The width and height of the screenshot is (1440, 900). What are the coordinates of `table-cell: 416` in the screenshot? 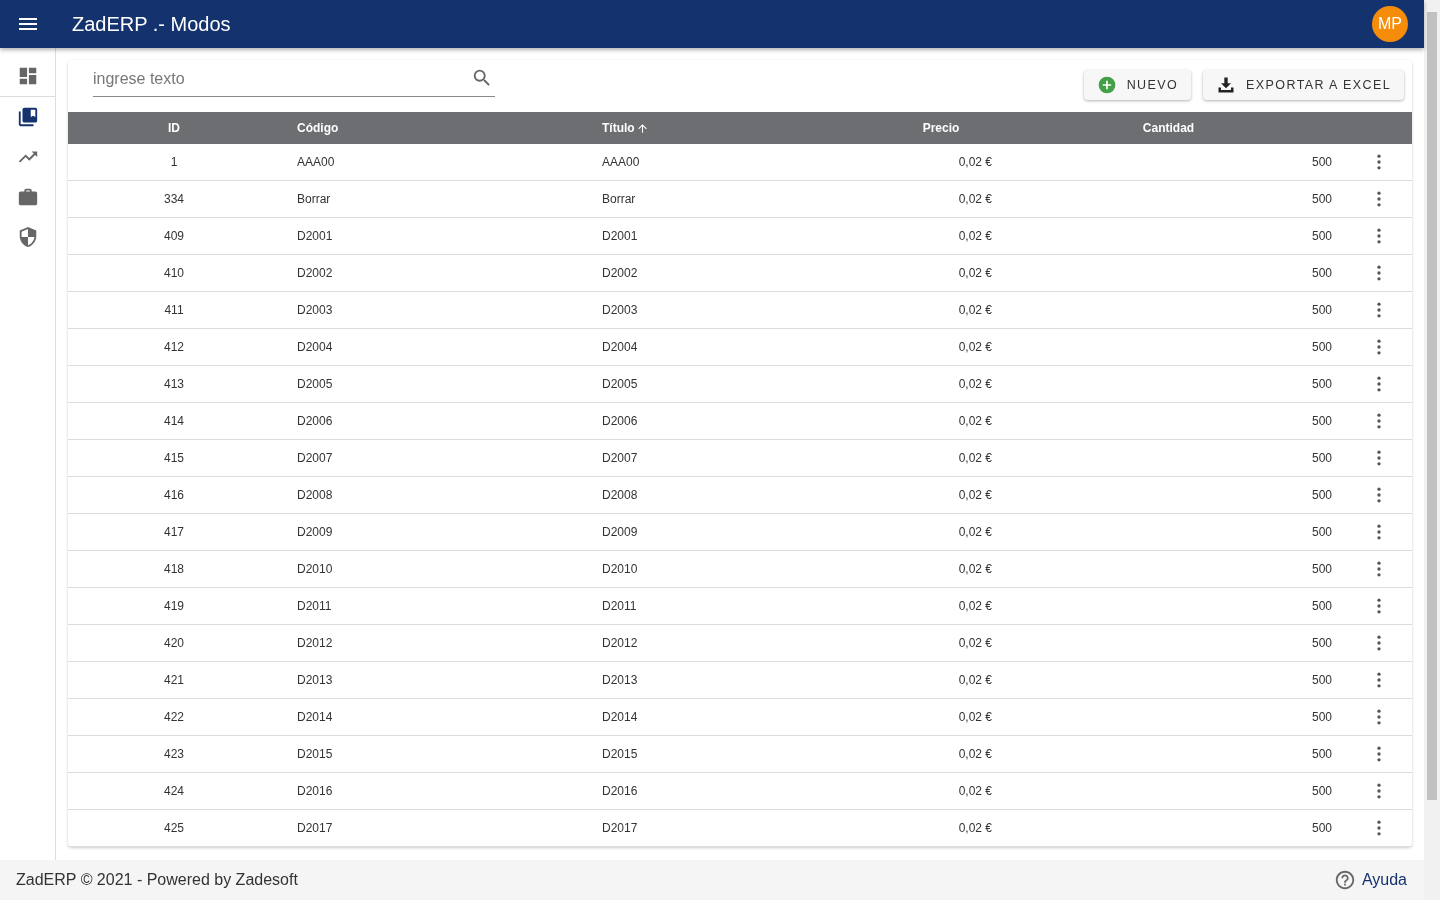 It's located at (174, 495).